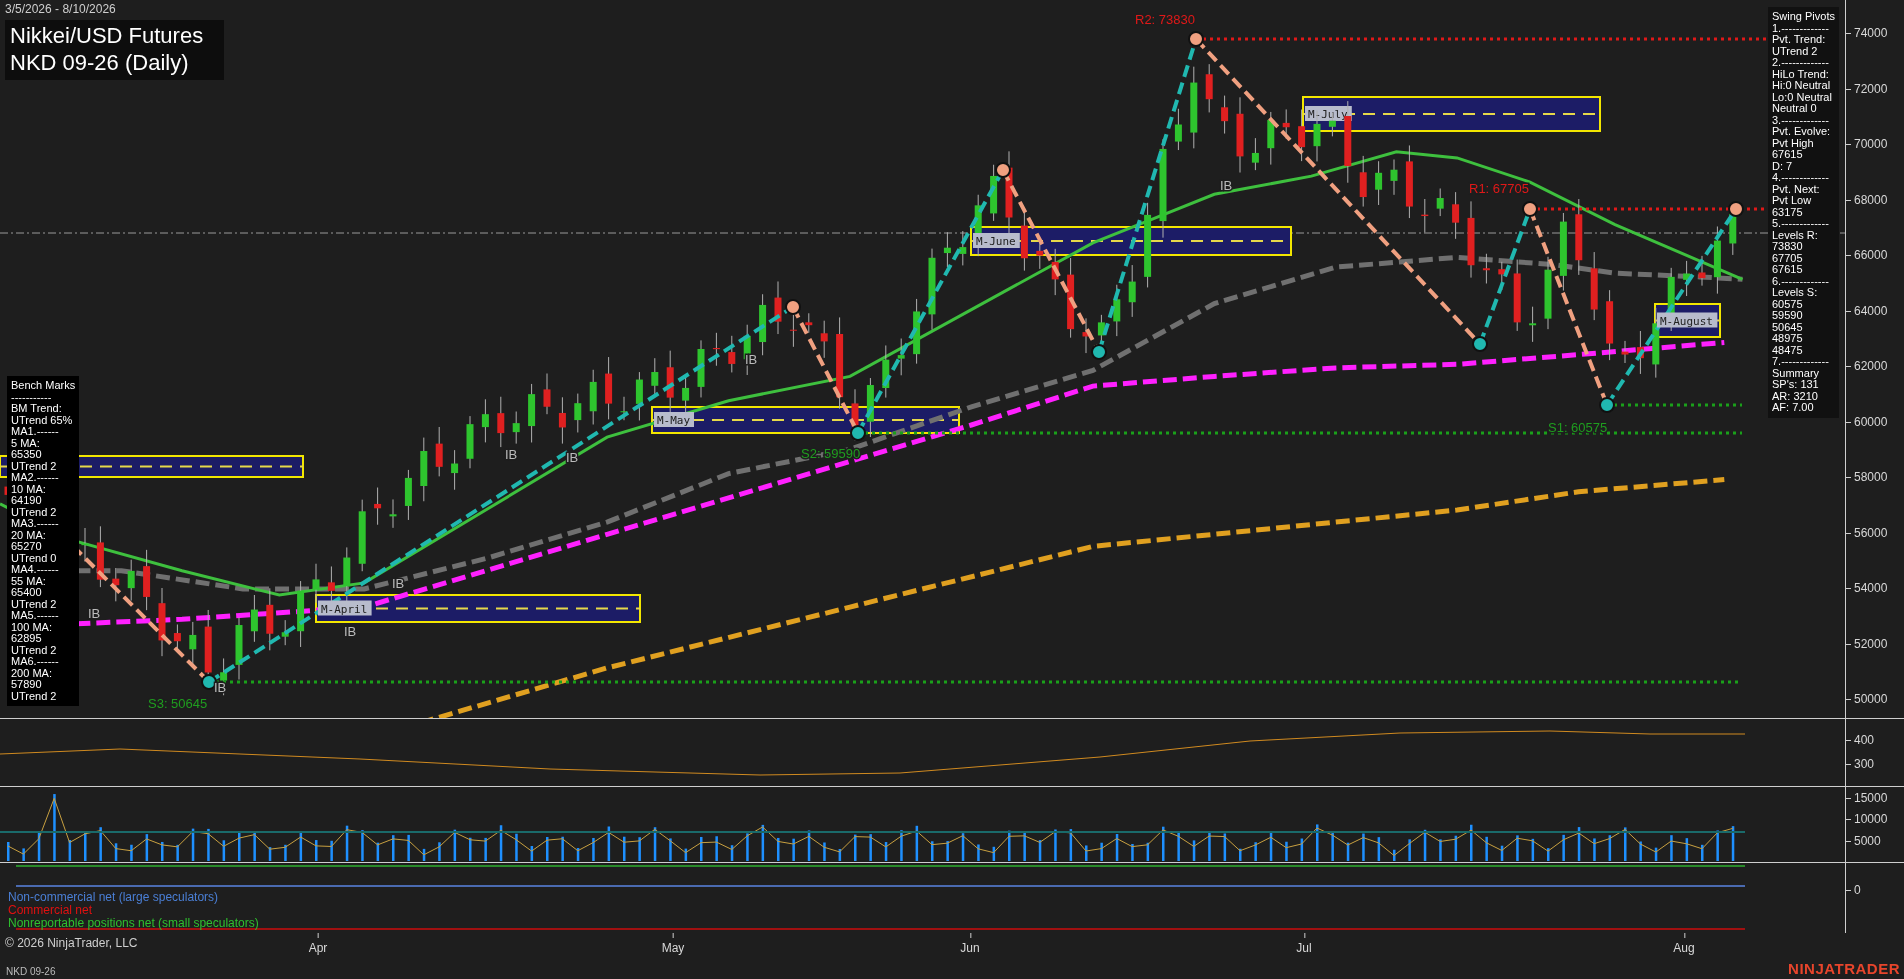  I want to click on price-axis-label: 60000, so click(1867, 421).